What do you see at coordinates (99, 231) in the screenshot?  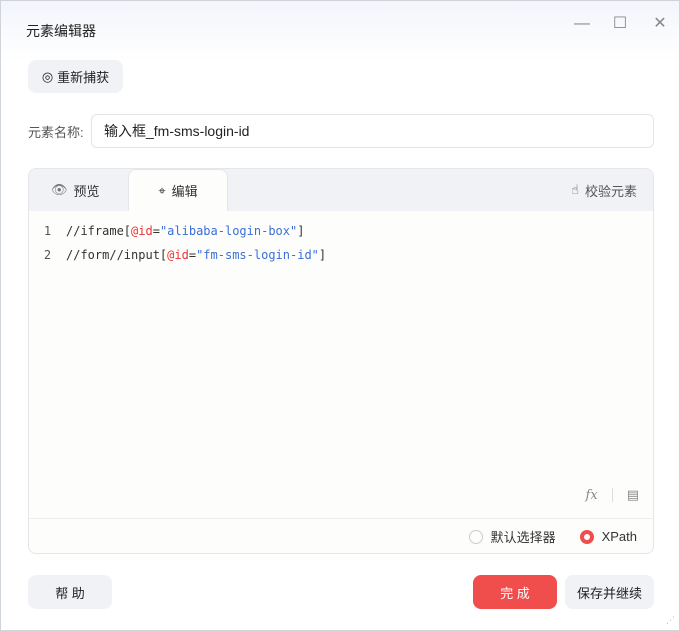 I see `code-token: //iframe[` at bounding box center [99, 231].